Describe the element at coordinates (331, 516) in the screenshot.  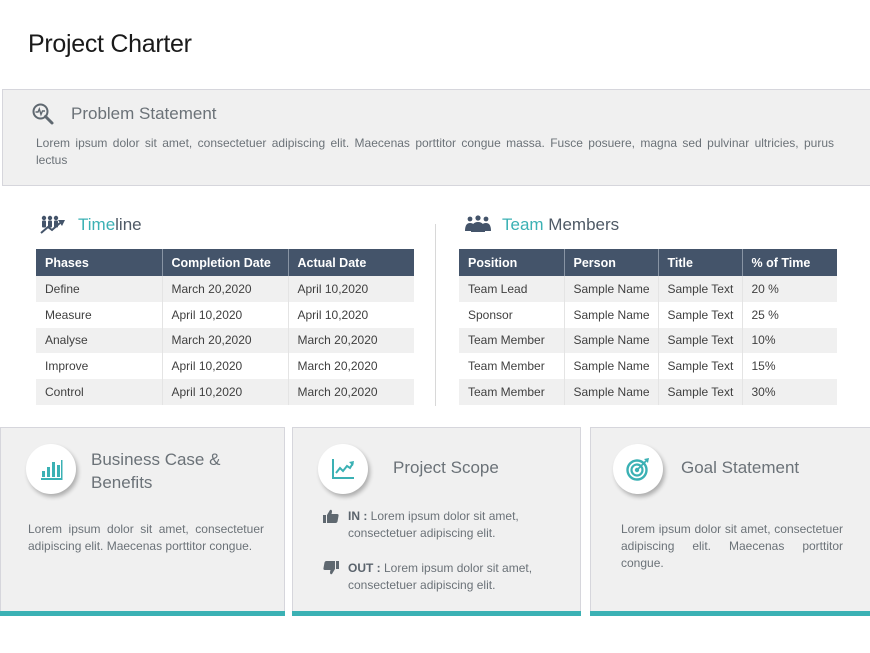
I see `thumbs-up-icon` at that location.